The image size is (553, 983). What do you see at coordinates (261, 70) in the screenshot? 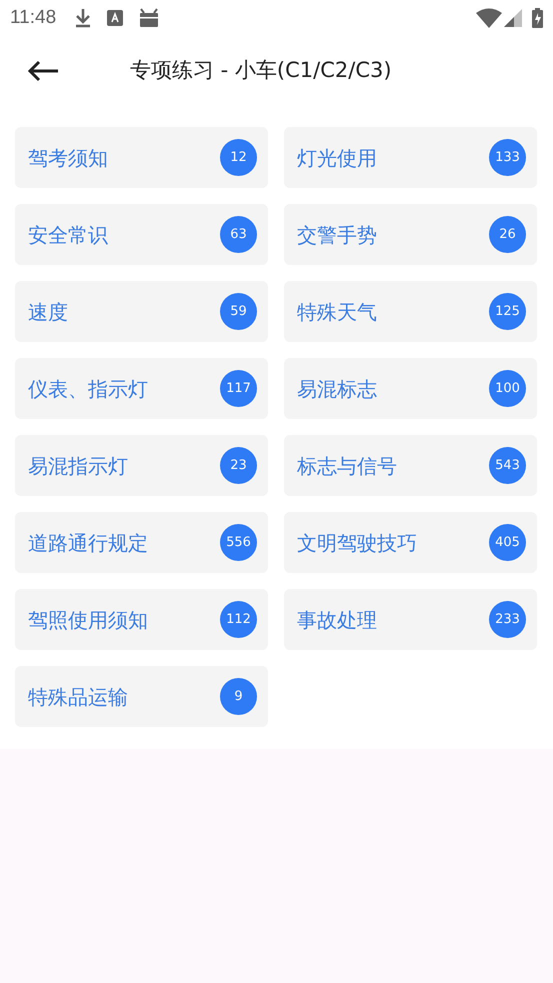
I see `page-title: 专项练习 - 小车(C1/C2/C3)` at bounding box center [261, 70].